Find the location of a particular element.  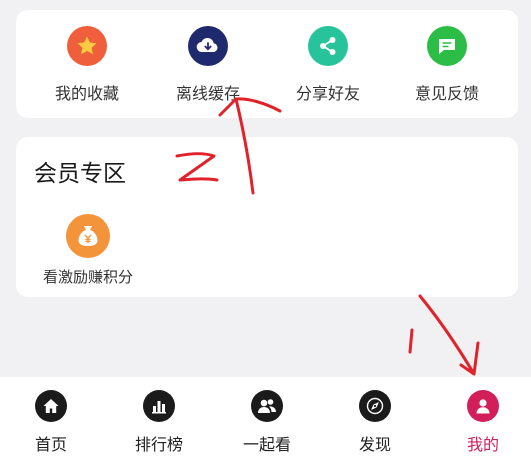

tab-ranking-label: 排行榜 is located at coordinates (158, 444).